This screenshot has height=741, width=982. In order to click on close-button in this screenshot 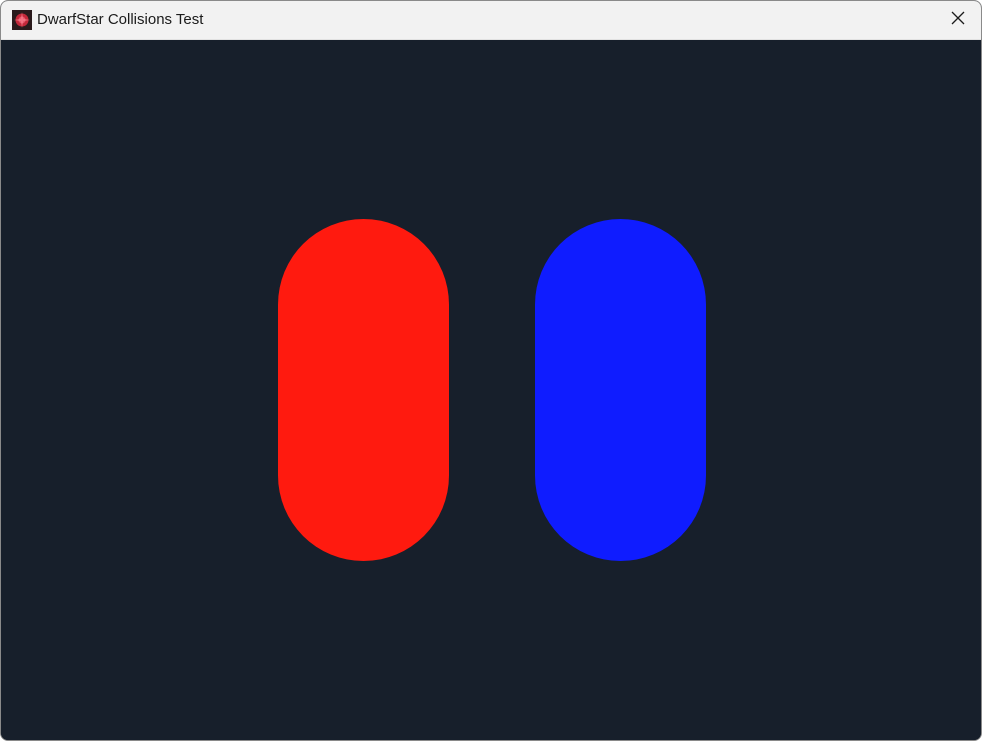, I will do `click(958, 20)`.